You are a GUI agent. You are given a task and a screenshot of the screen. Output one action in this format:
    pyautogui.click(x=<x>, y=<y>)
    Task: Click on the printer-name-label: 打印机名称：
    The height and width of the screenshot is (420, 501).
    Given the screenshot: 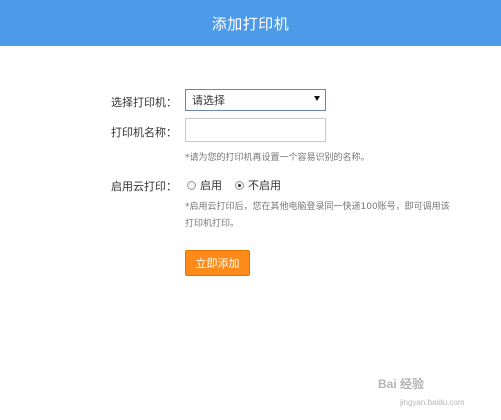 What is the action you would take?
    pyautogui.click(x=144, y=132)
    